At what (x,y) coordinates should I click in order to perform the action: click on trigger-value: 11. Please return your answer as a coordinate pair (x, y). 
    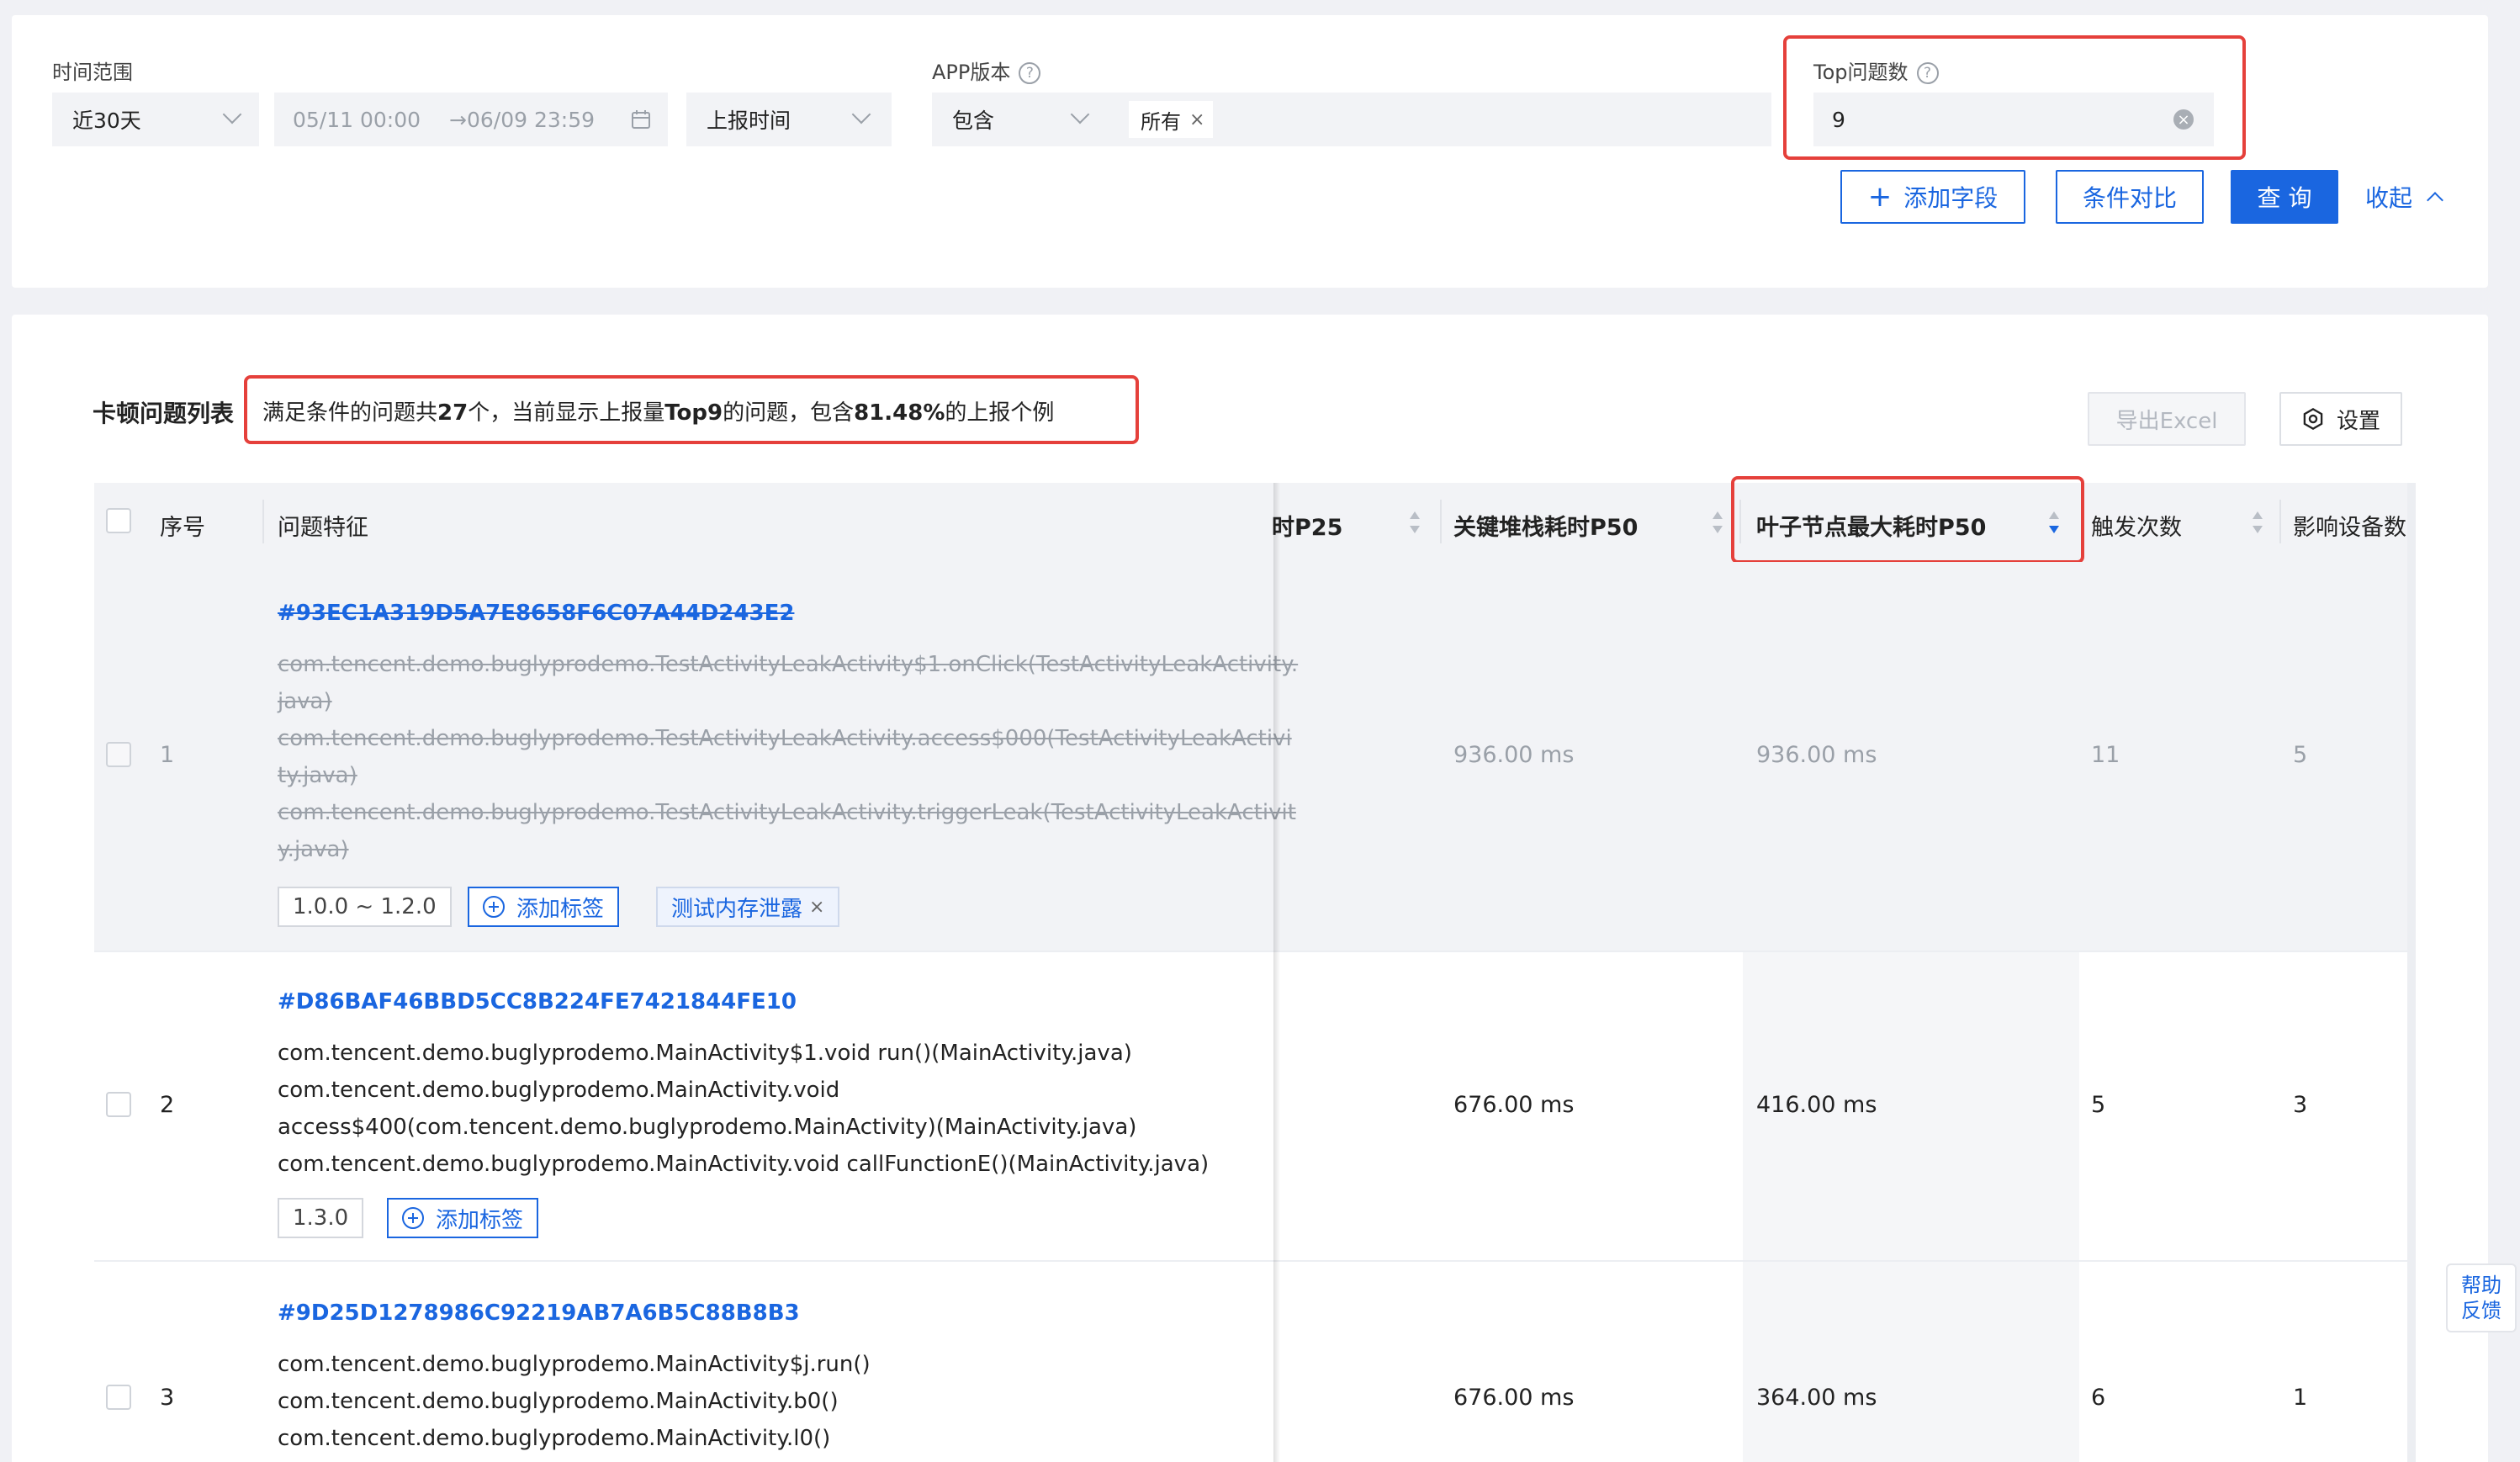
    Looking at the image, I should click on (2105, 755).